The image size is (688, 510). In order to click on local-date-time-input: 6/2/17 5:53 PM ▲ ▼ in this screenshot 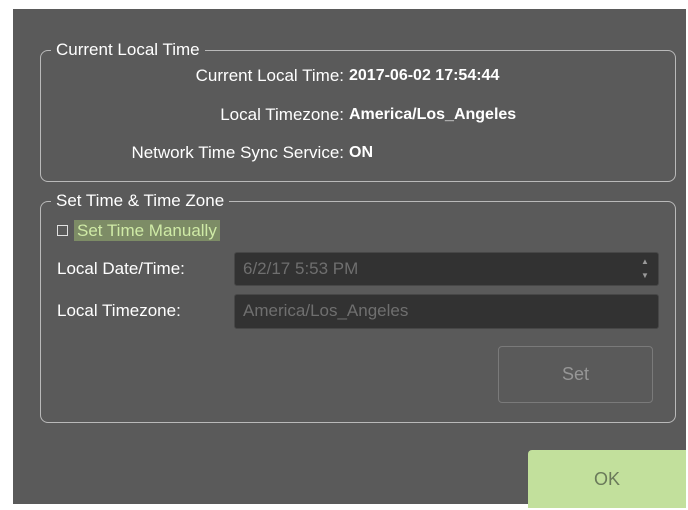, I will do `click(446, 269)`.